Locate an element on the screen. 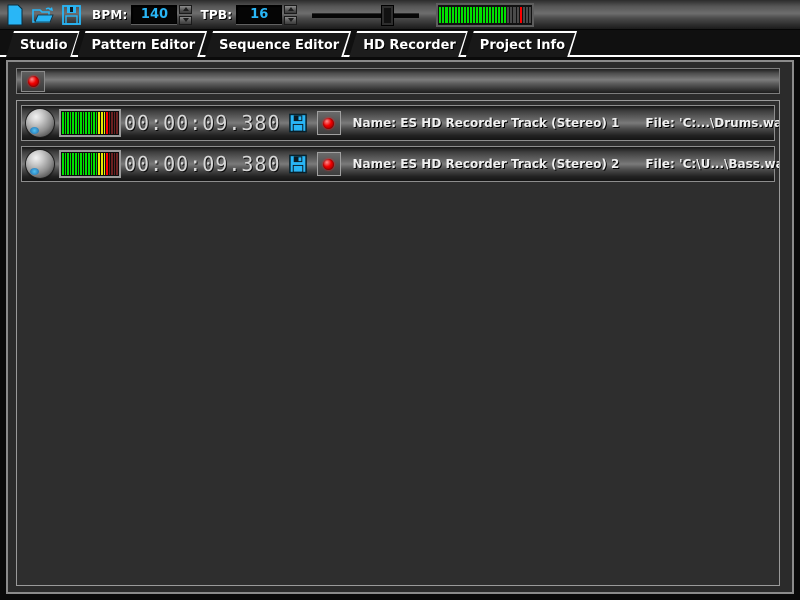  tab-label: Studio is located at coordinates (44, 45).